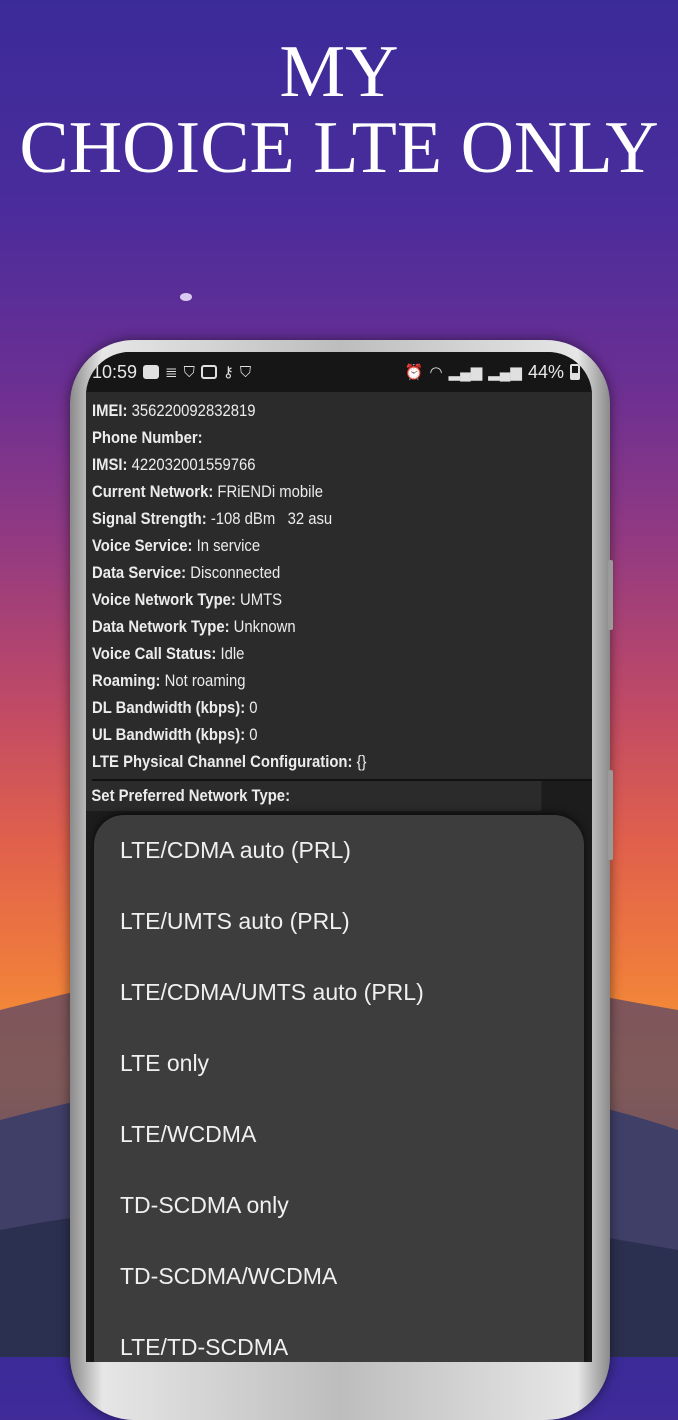 Image resolution: width=678 pixels, height=1420 pixels. I want to click on volume-button, so click(610, 595).